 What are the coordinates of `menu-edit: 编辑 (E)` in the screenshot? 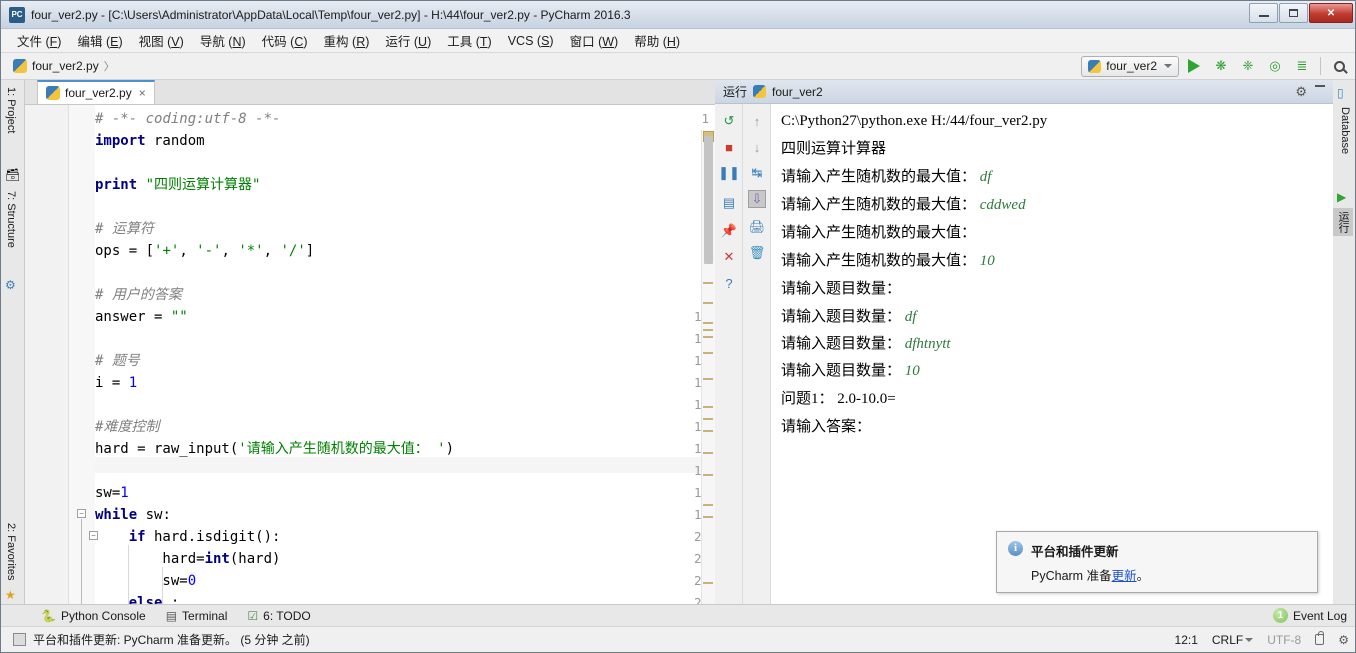 It's located at (99, 40).